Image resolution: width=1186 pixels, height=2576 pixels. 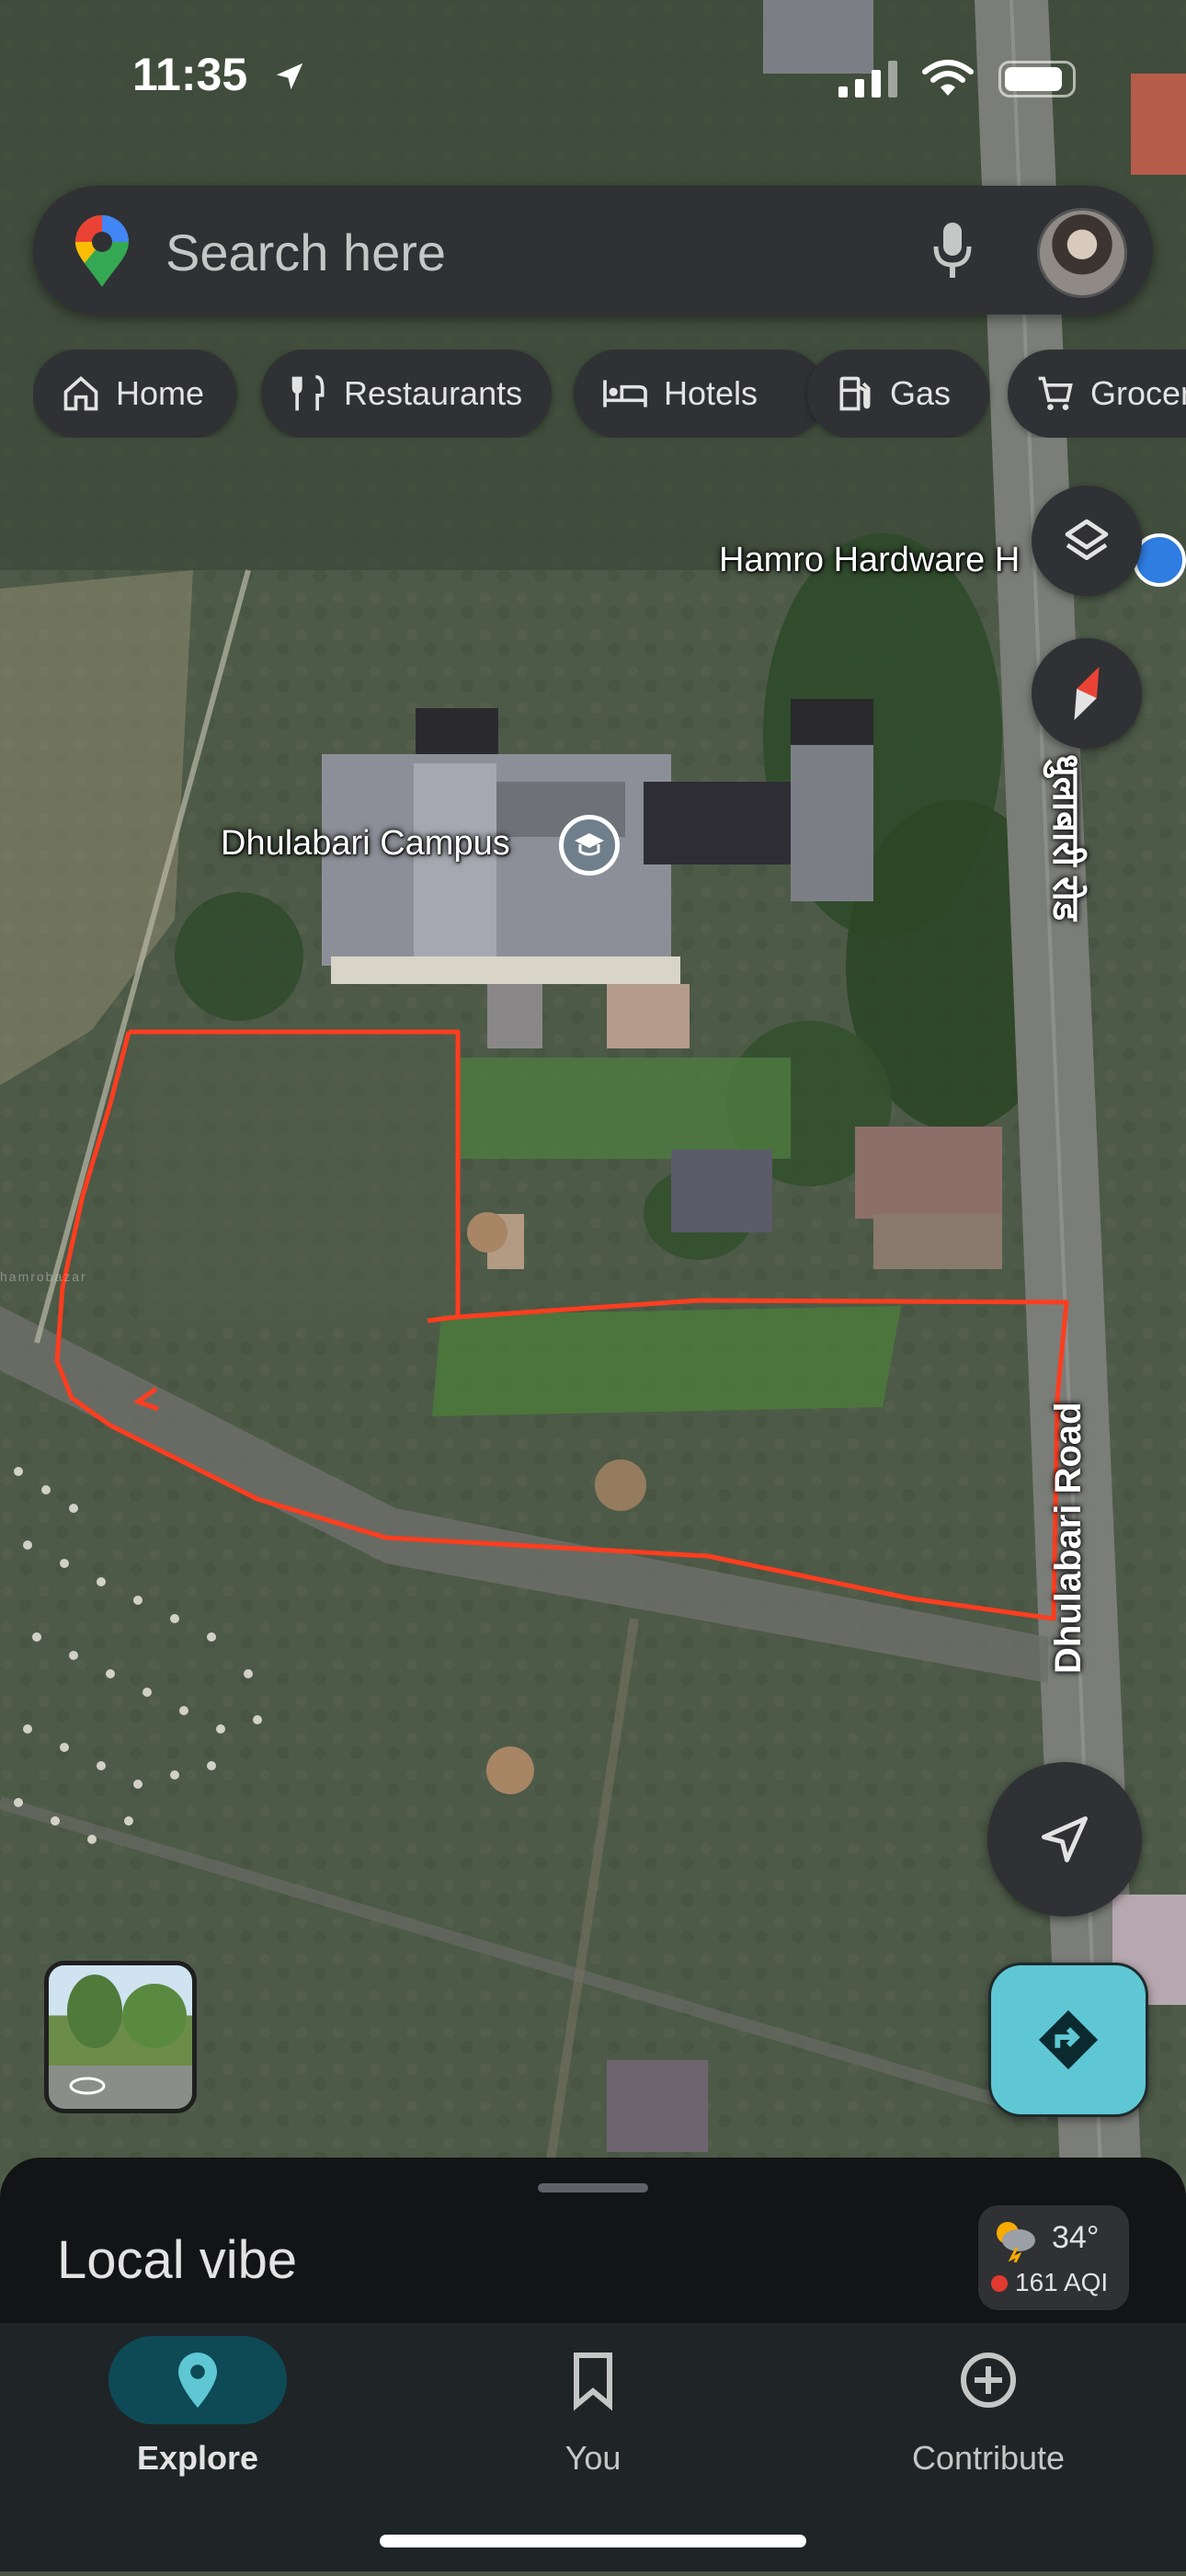 I want to click on search-input: Search here, so click(x=305, y=253).